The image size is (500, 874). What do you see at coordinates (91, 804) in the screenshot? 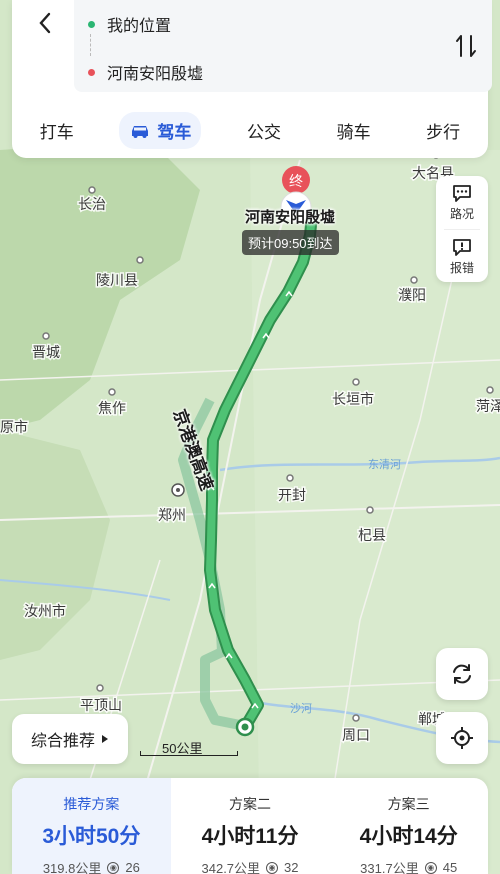
I see `plan-name: 推荐方案` at bounding box center [91, 804].